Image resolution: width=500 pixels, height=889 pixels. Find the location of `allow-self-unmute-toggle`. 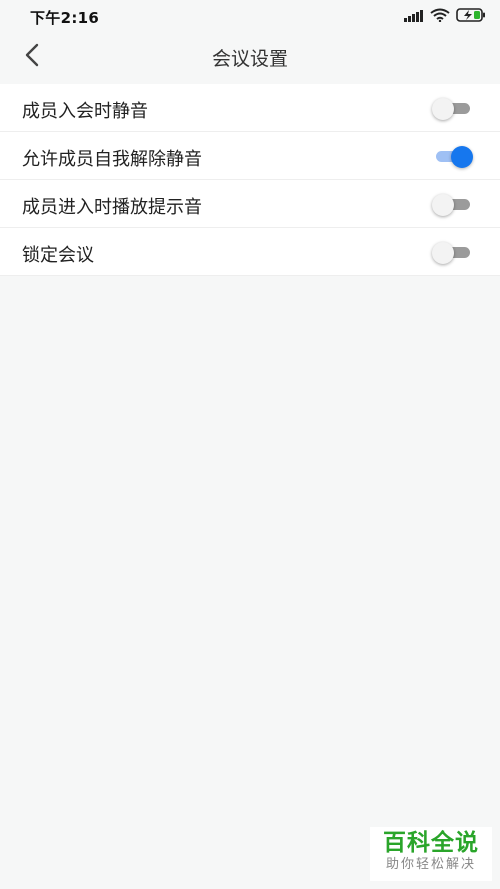

allow-self-unmute-toggle is located at coordinates (453, 157).